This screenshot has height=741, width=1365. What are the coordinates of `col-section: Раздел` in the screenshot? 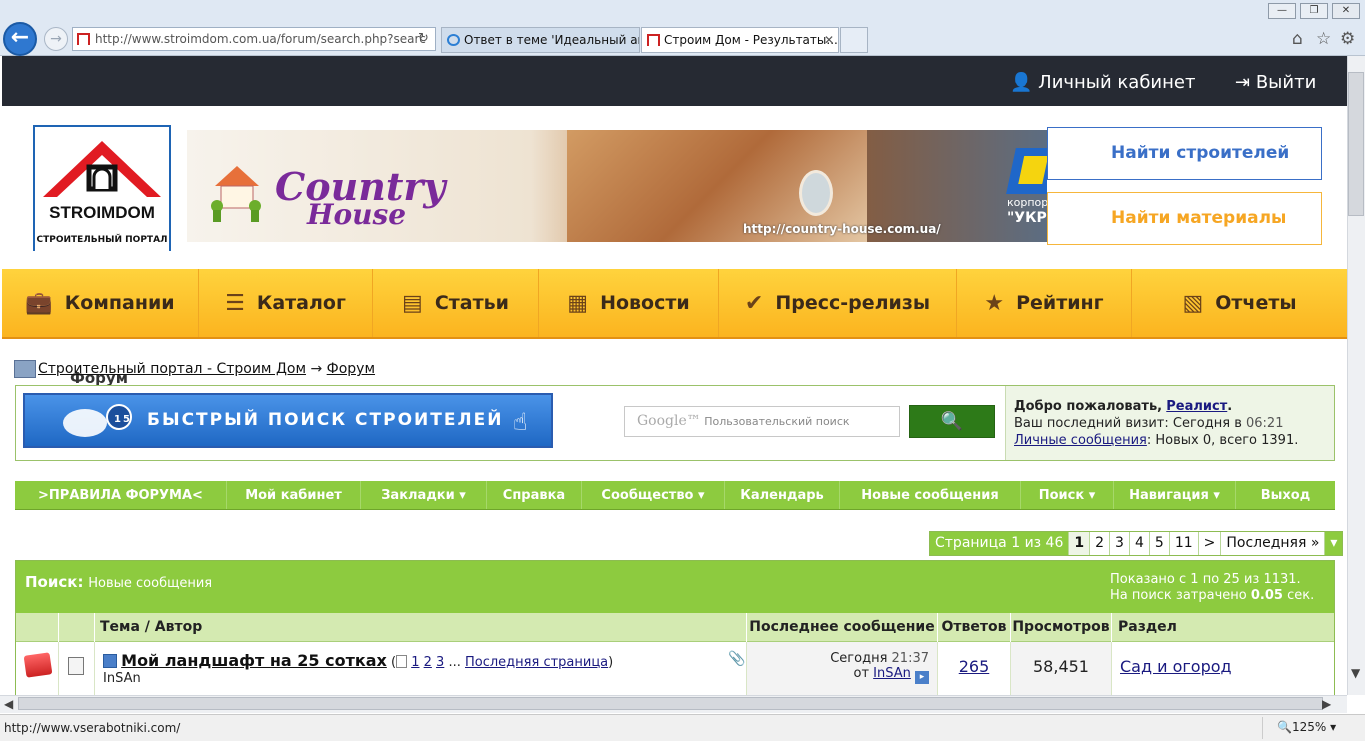 It's located at (1223, 627).